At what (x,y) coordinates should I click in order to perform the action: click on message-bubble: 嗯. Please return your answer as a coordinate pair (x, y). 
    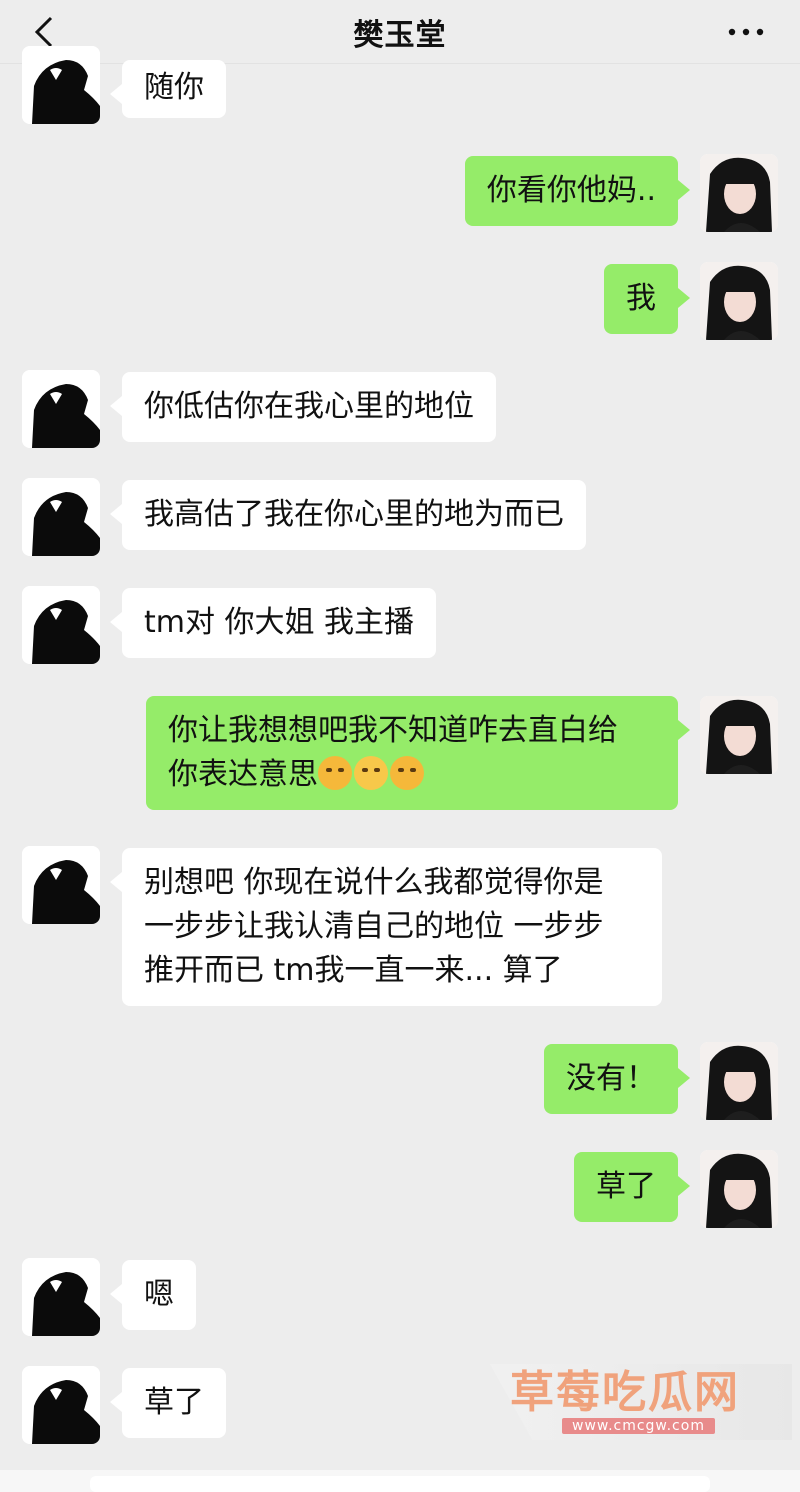
    Looking at the image, I should click on (153, 1295).